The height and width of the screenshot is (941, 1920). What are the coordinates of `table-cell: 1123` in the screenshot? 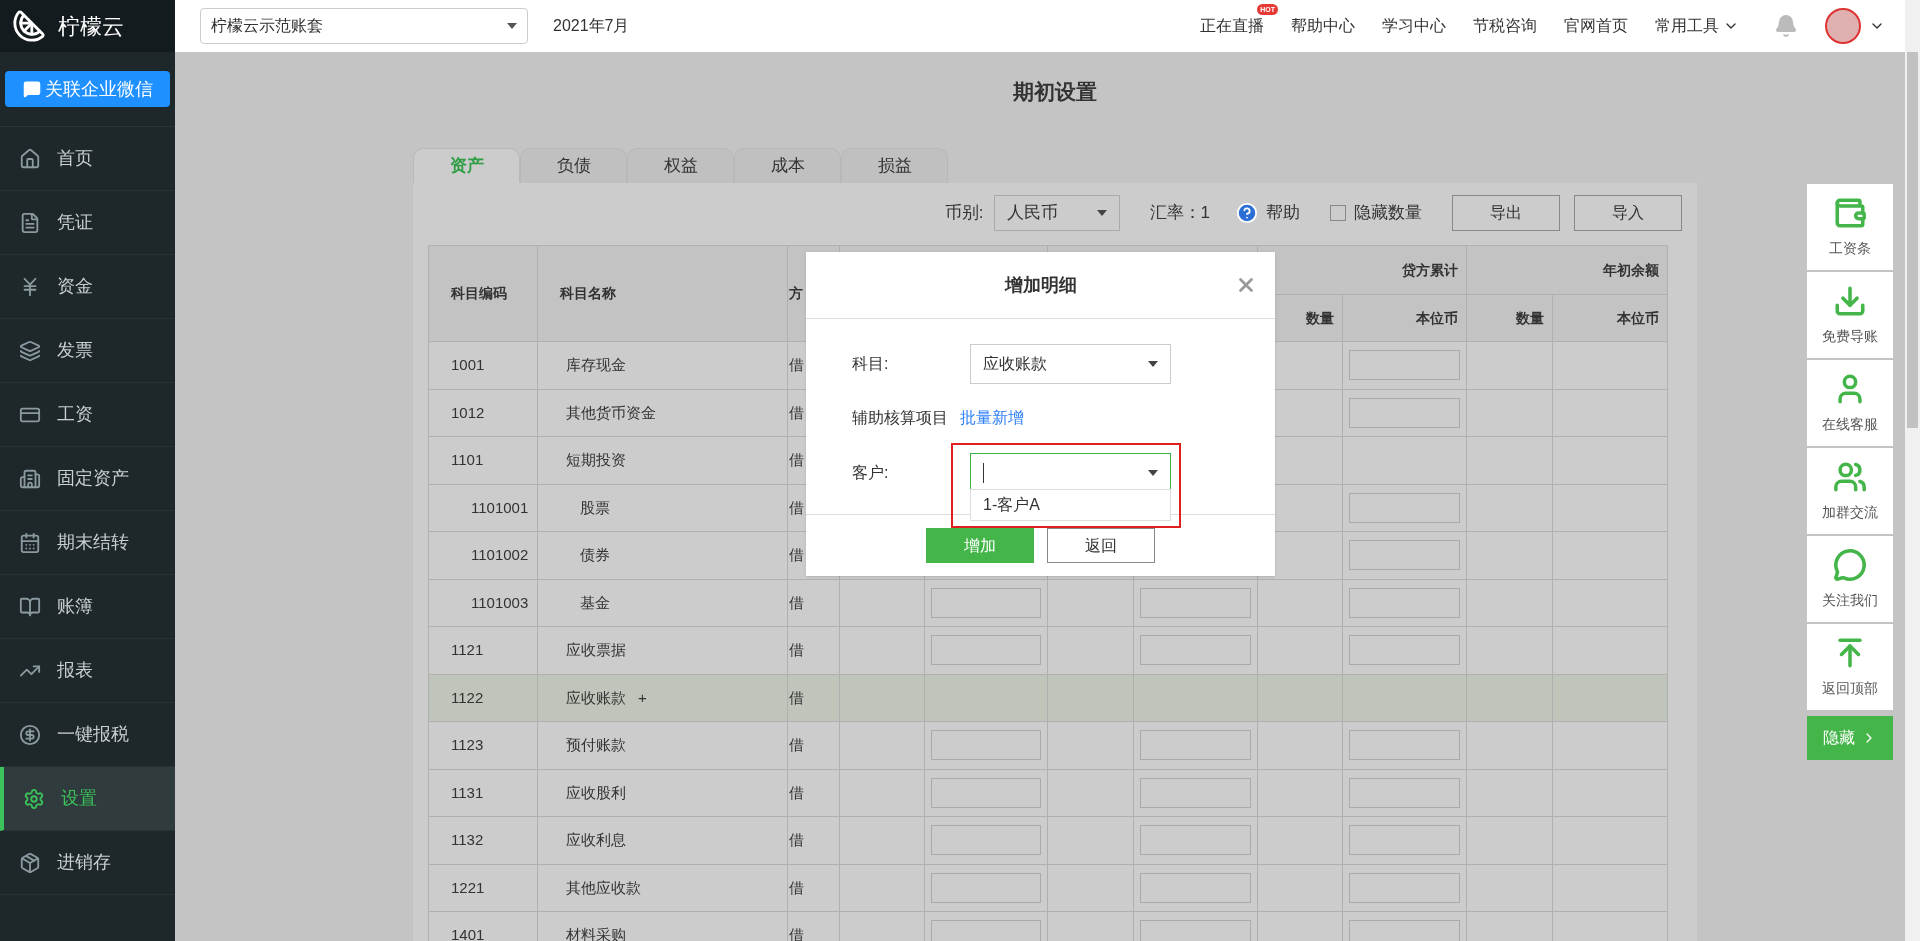 It's located at (467, 745).